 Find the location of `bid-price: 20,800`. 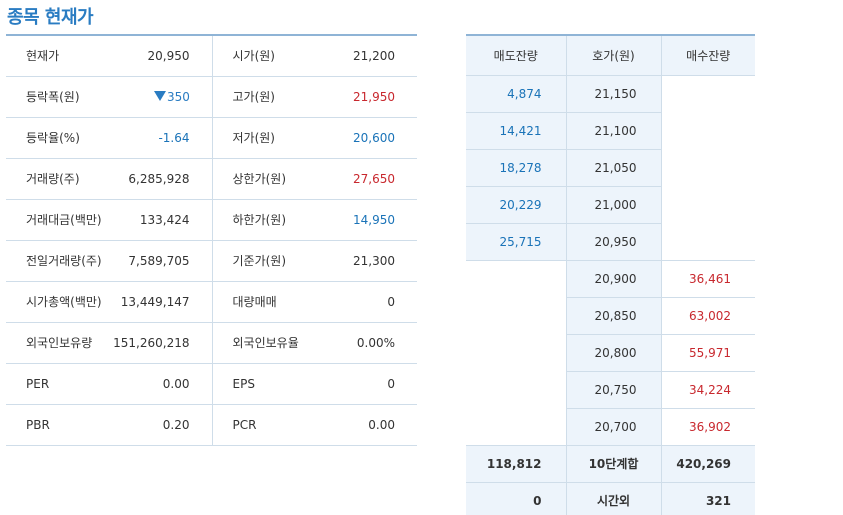

bid-price: 20,800 is located at coordinates (613, 353).